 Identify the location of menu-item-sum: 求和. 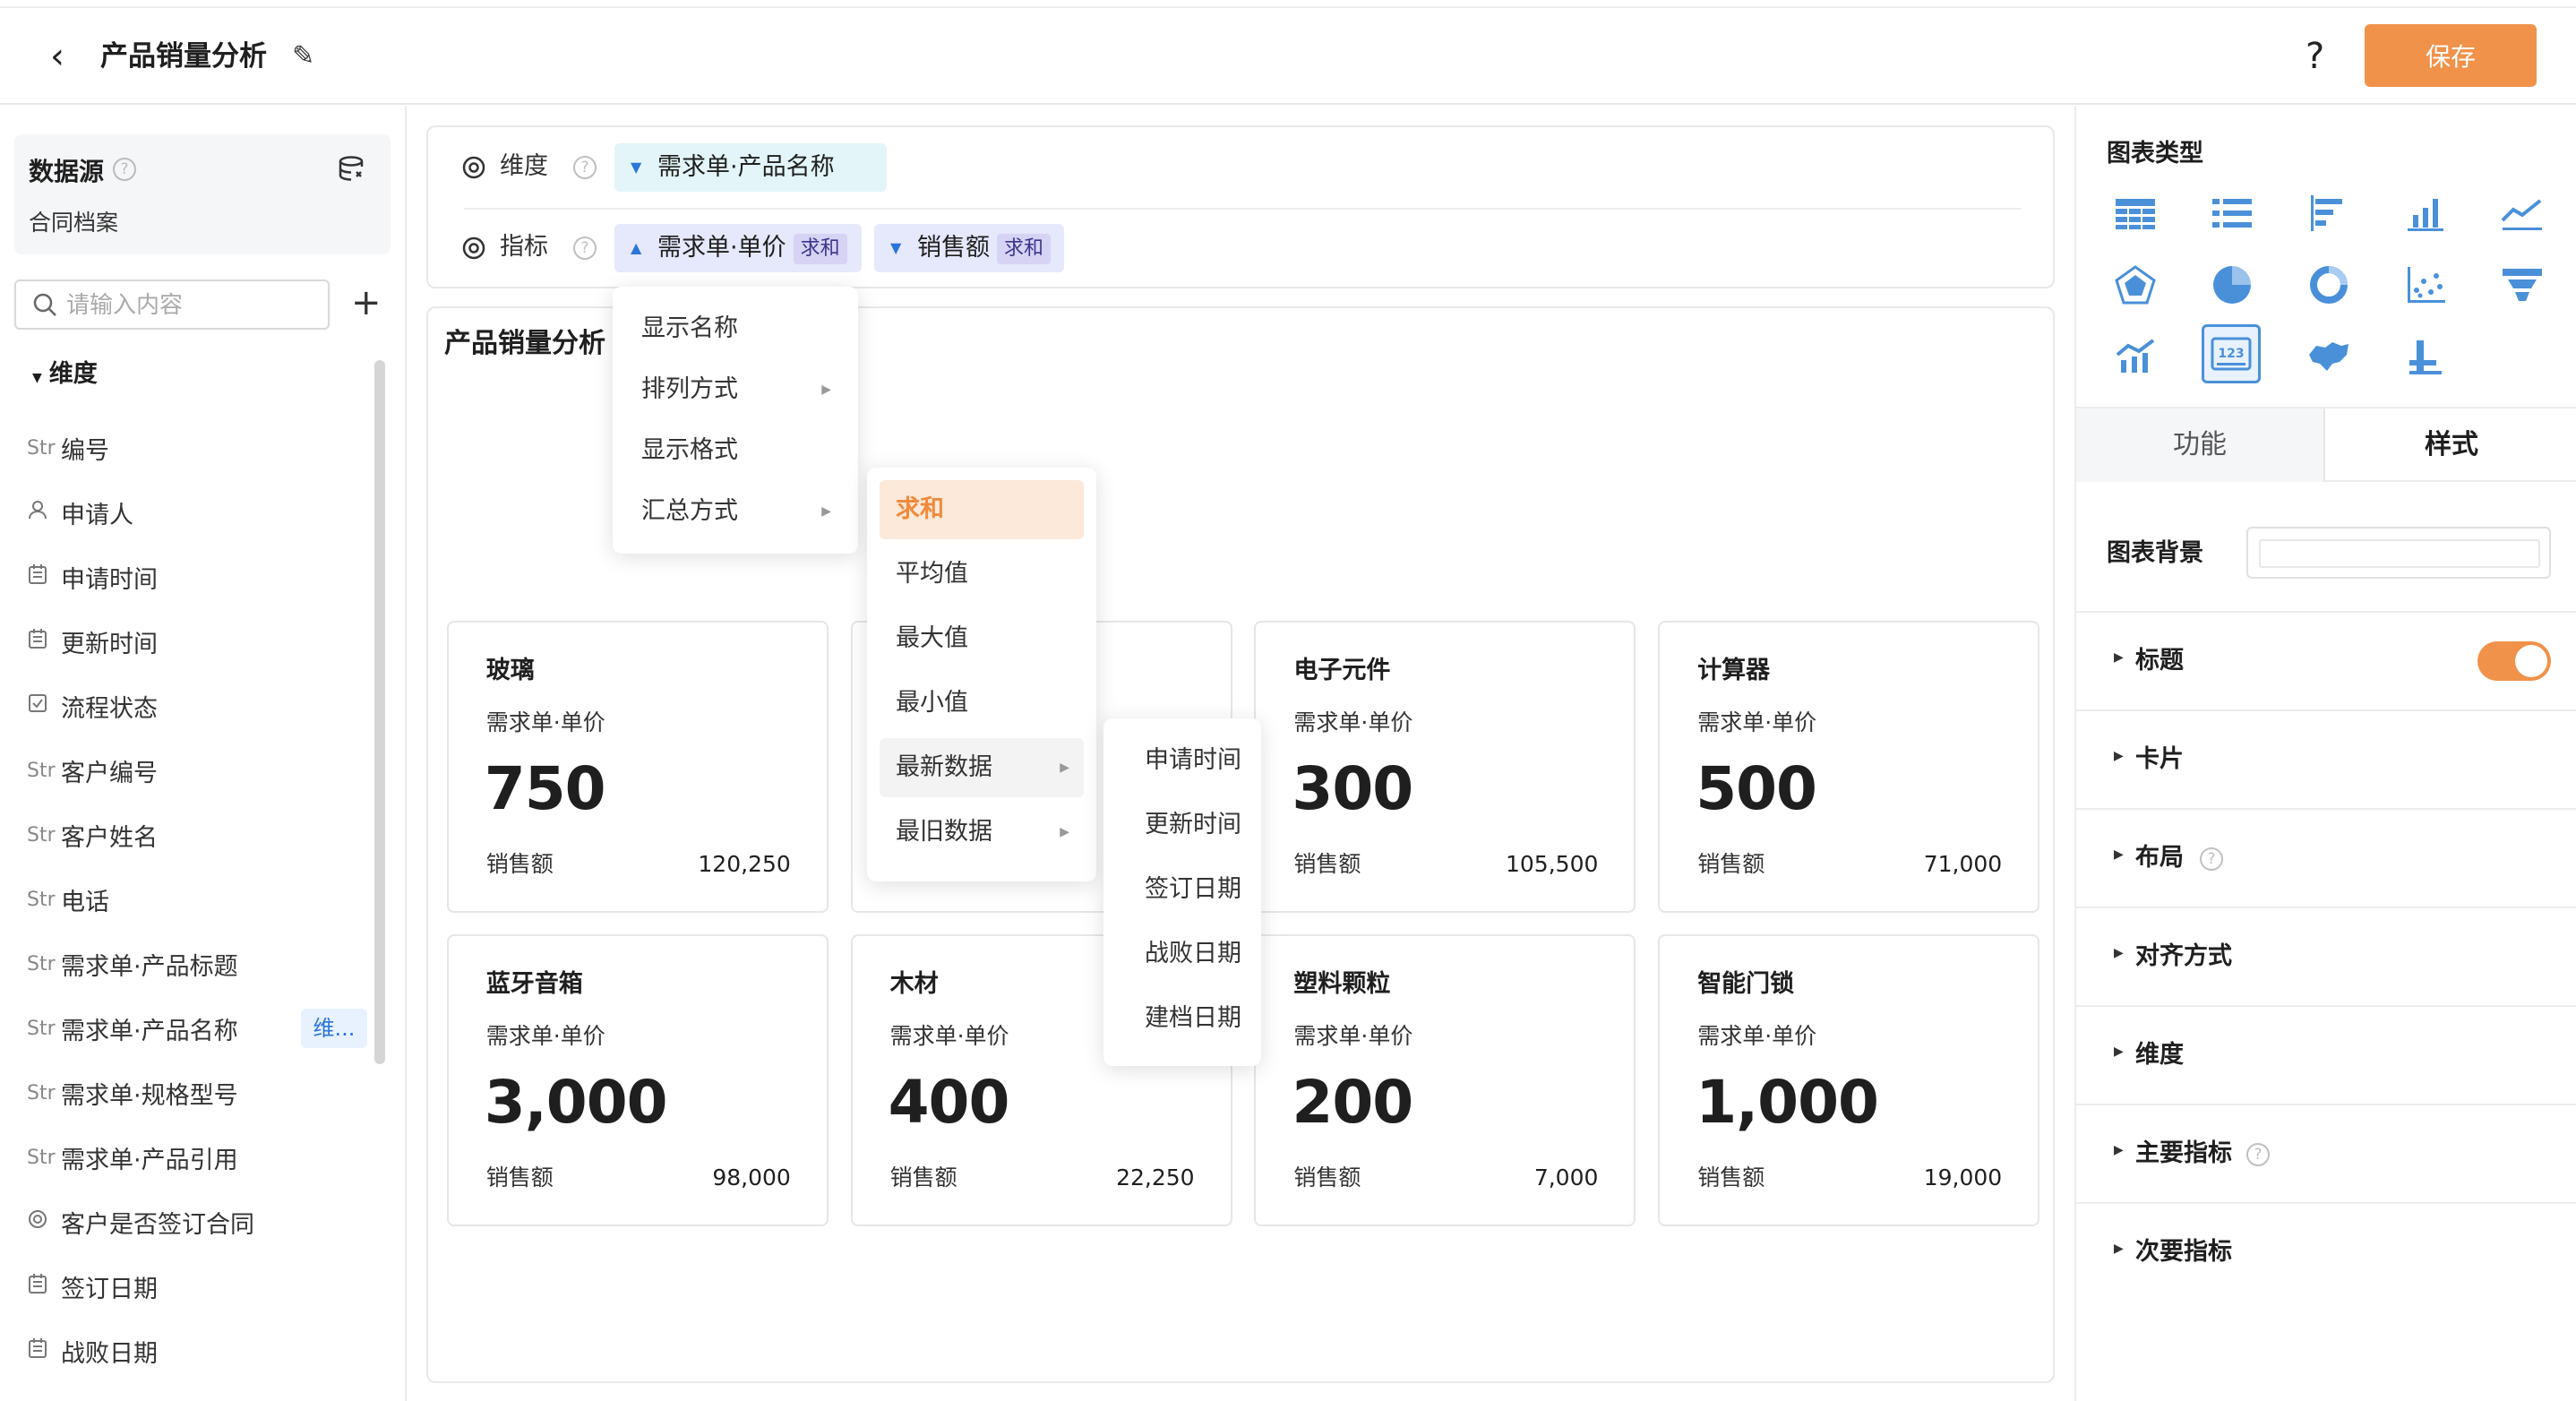
(982, 509).